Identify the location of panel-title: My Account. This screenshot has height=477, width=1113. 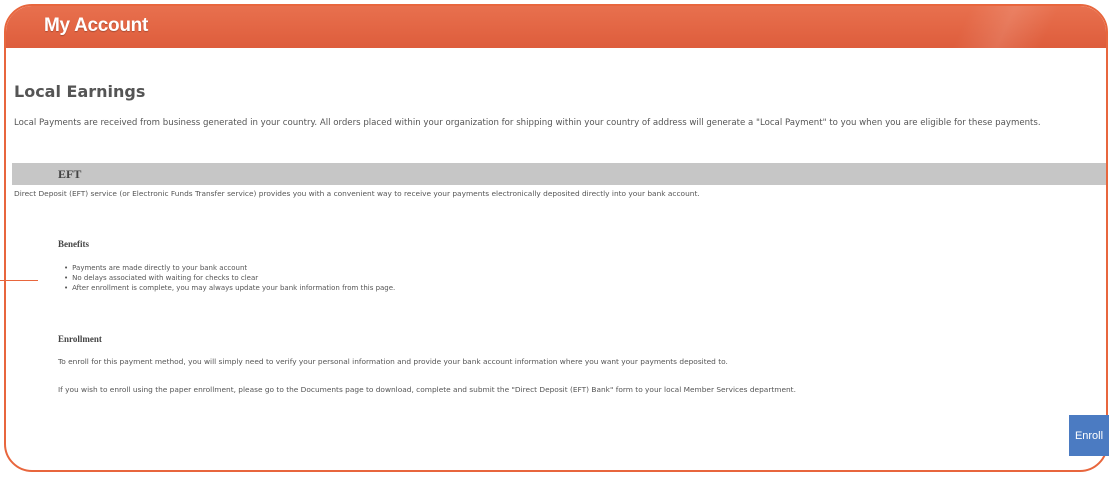
(96, 25).